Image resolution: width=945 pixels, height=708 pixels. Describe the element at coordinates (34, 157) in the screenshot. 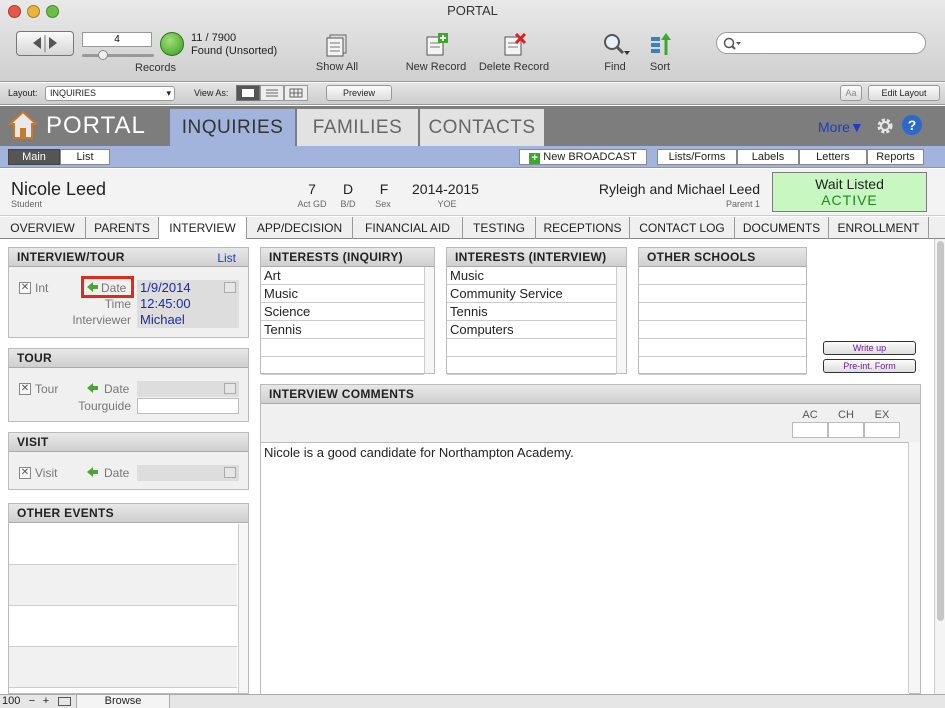

I see `main-view-button: Main` at that location.